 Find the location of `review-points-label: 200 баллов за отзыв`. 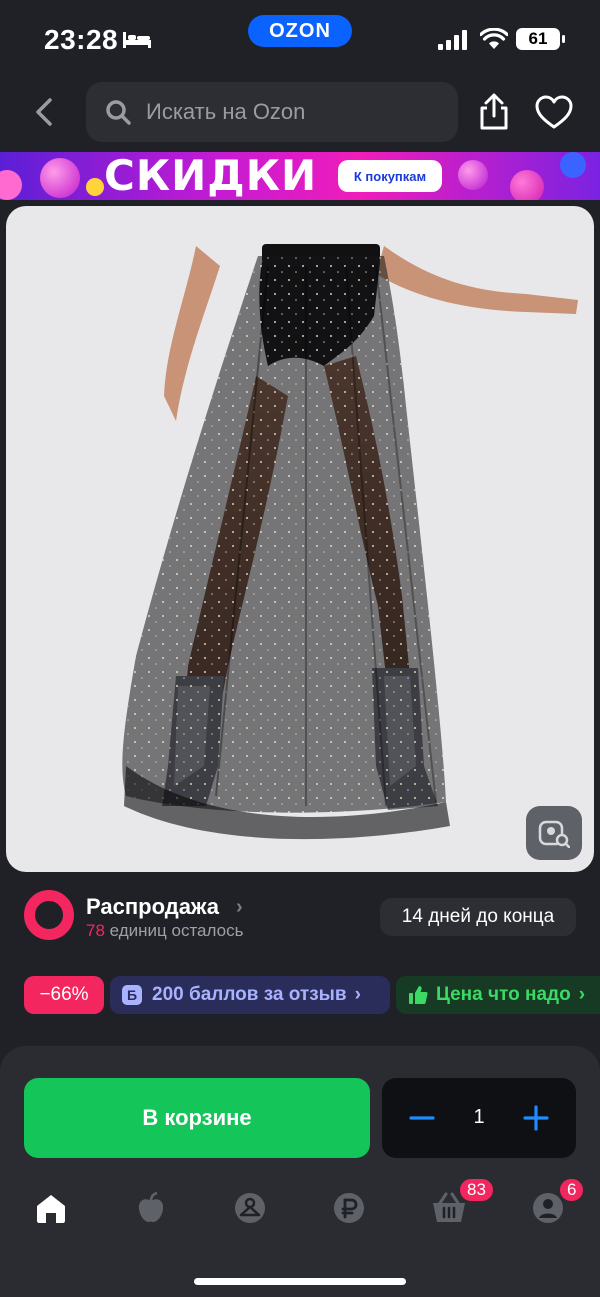

review-points-label: 200 баллов за отзыв is located at coordinates (249, 994).